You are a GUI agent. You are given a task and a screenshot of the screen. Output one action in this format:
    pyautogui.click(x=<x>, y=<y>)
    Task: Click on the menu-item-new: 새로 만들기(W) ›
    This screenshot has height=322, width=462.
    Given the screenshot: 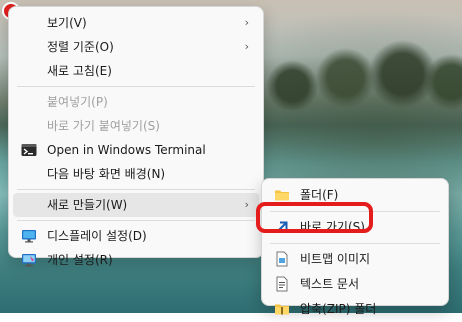 What is the action you would take?
    pyautogui.click(x=136, y=205)
    